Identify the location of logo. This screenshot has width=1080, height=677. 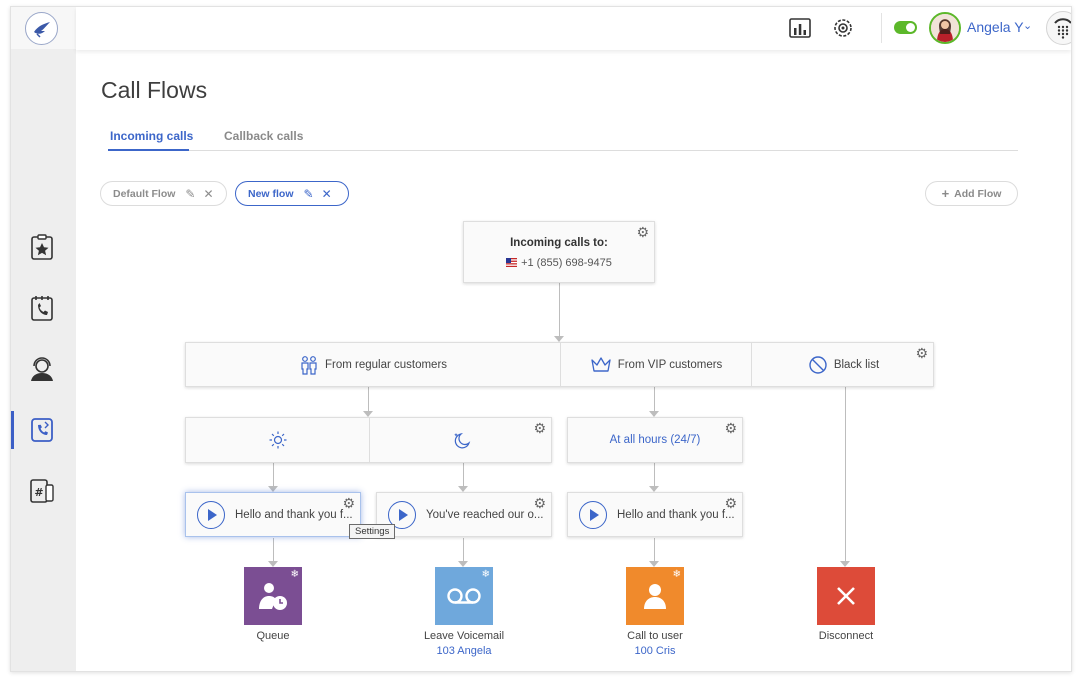
(41, 28).